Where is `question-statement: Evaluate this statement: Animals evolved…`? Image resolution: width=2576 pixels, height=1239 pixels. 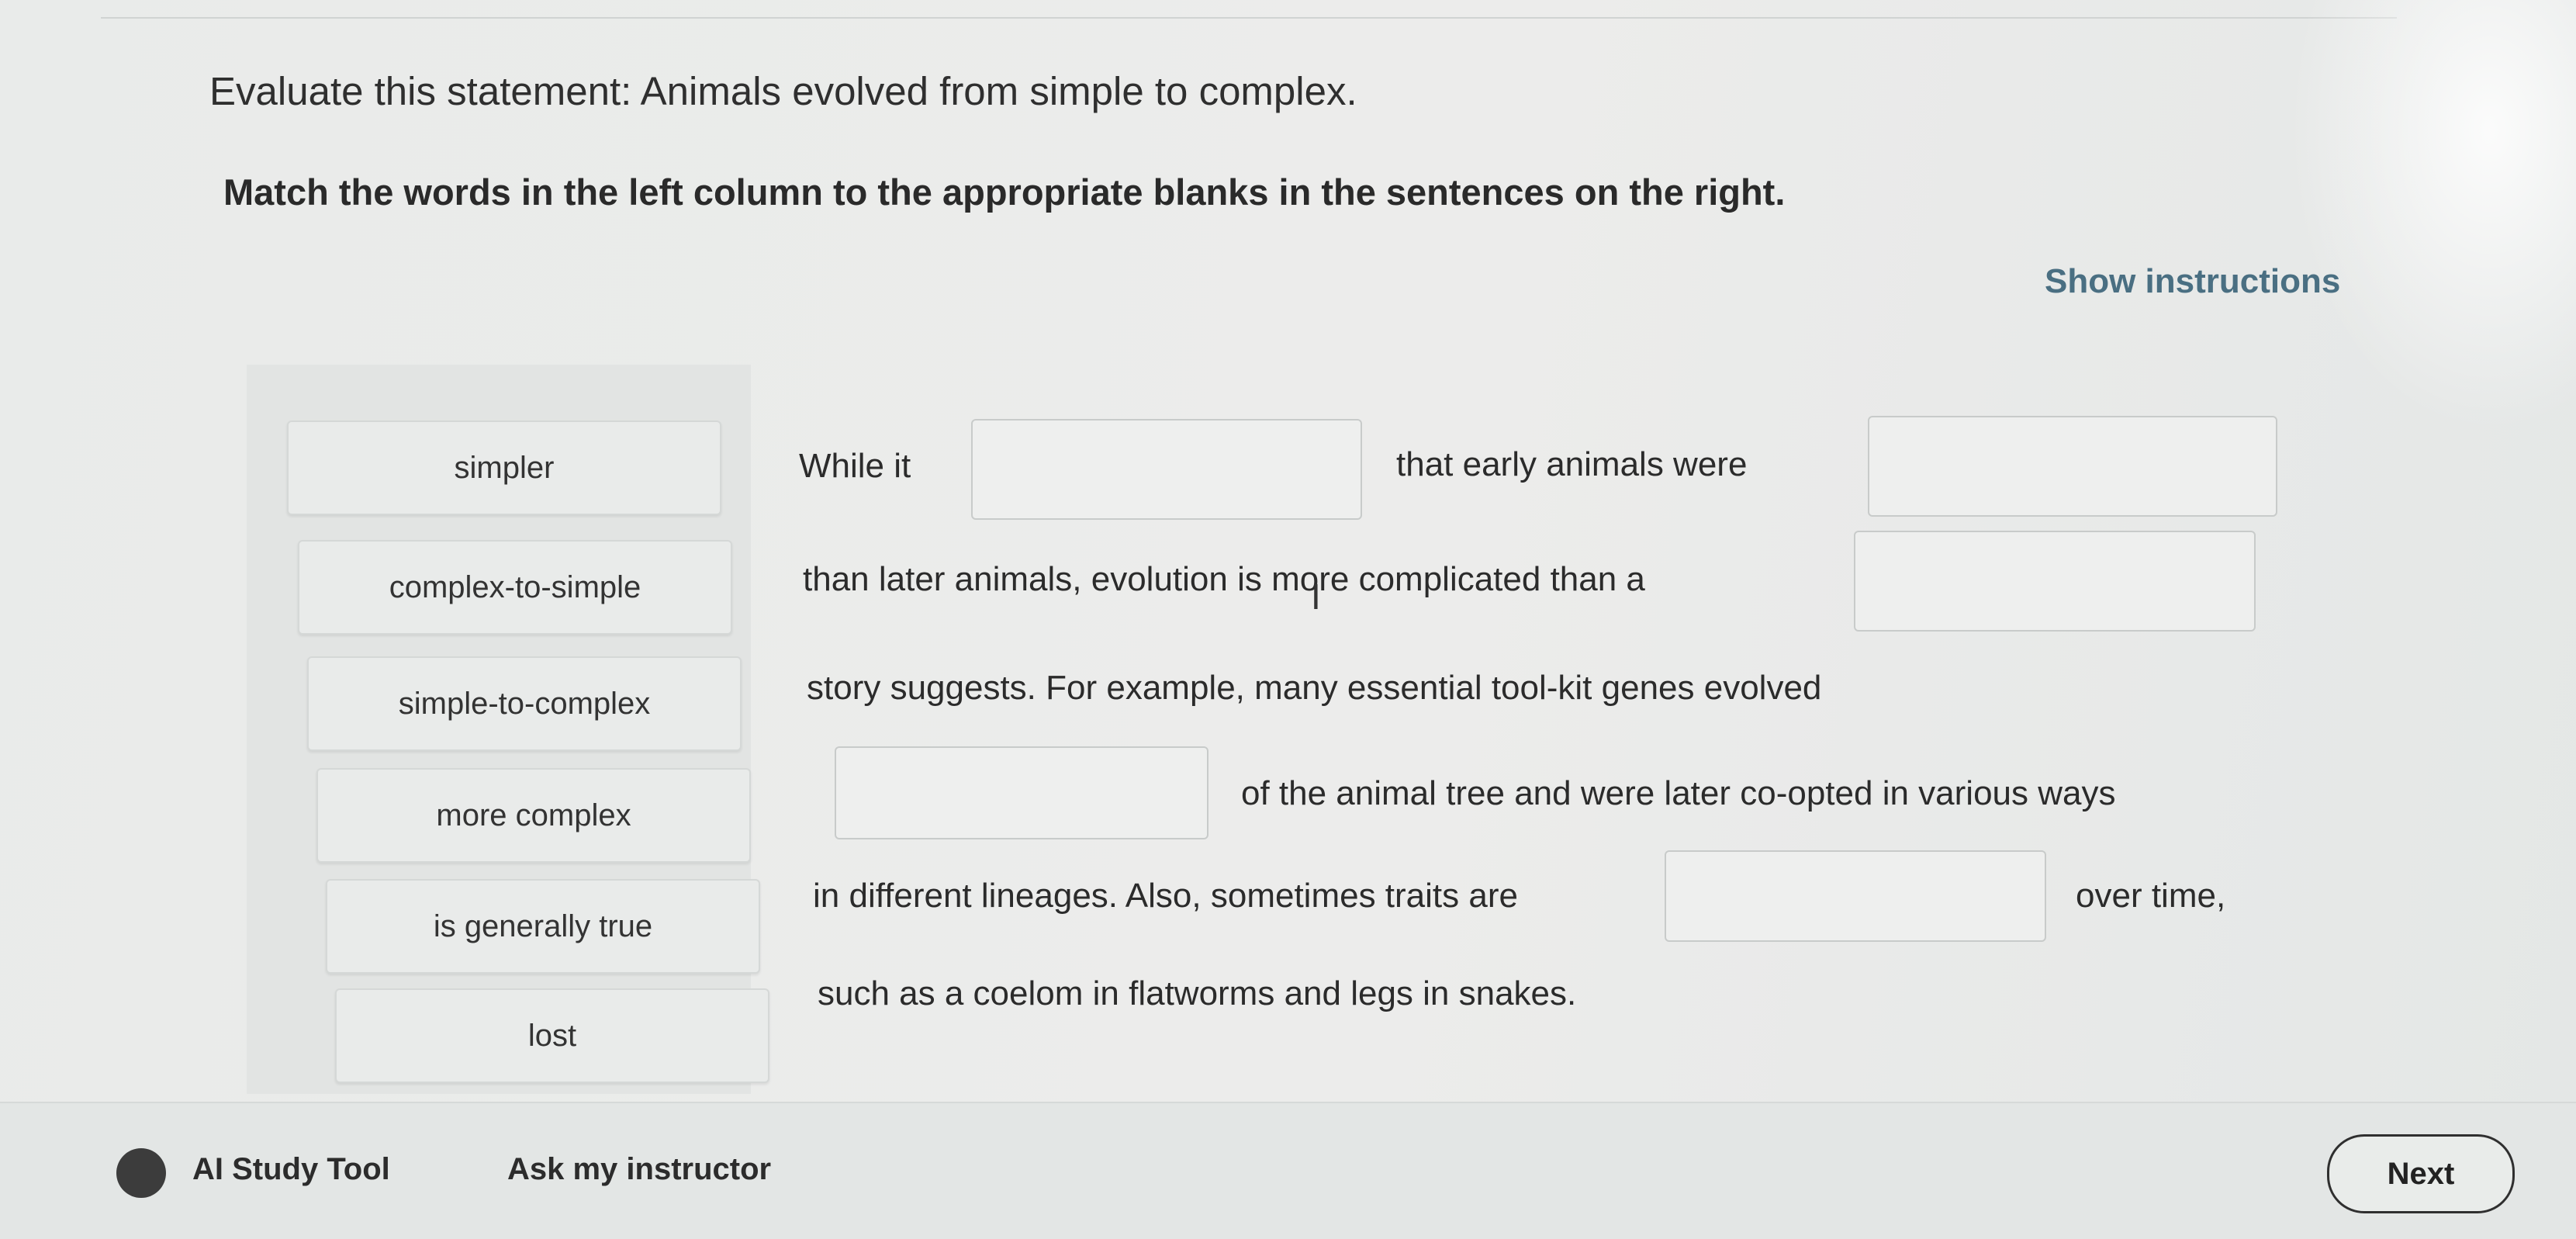
question-statement: Evaluate this statement: Animals evolved… is located at coordinates (783, 91).